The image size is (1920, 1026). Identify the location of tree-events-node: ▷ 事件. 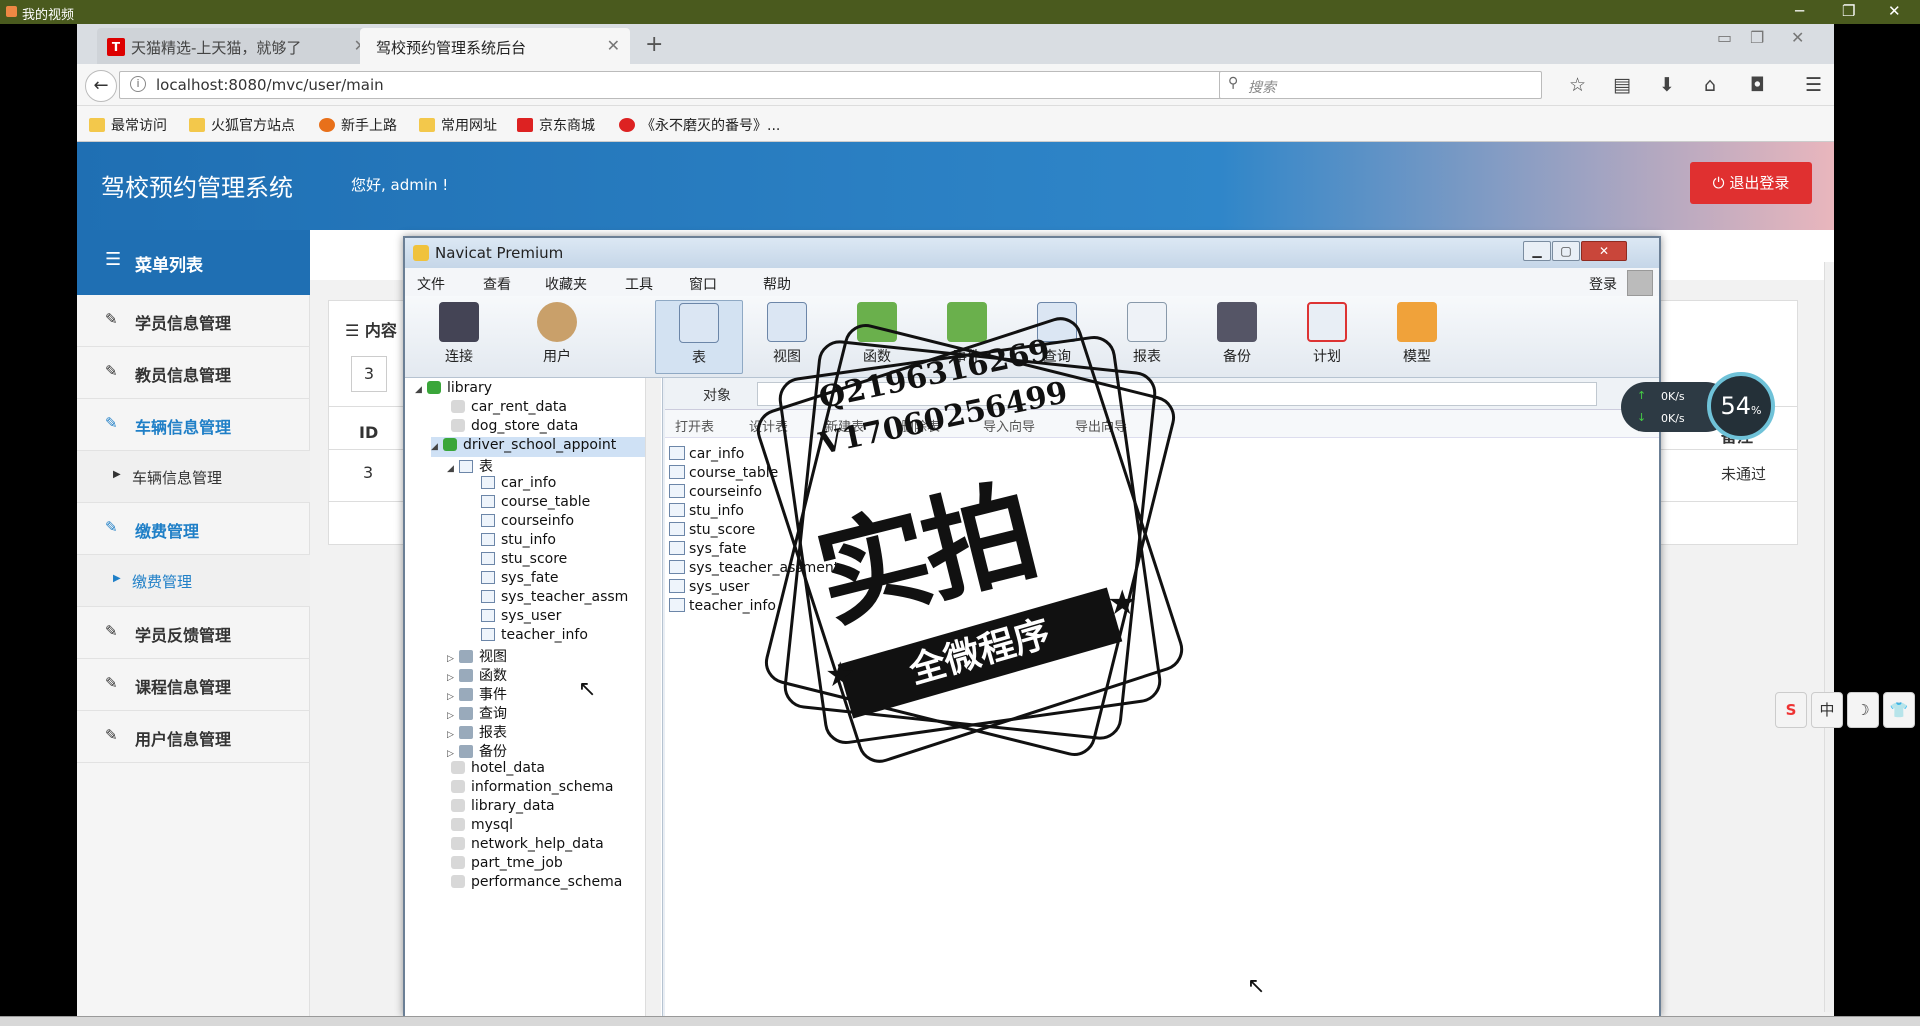
(477, 694).